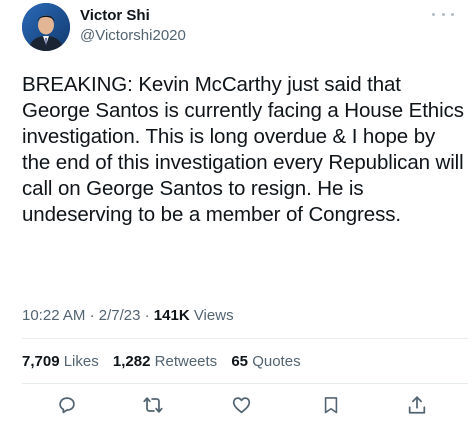 This screenshot has height=424, width=474. What do you see at coordinates (213, 315) in the screenshot?
I see `views-label: Views` at bounding box center [213, 315].